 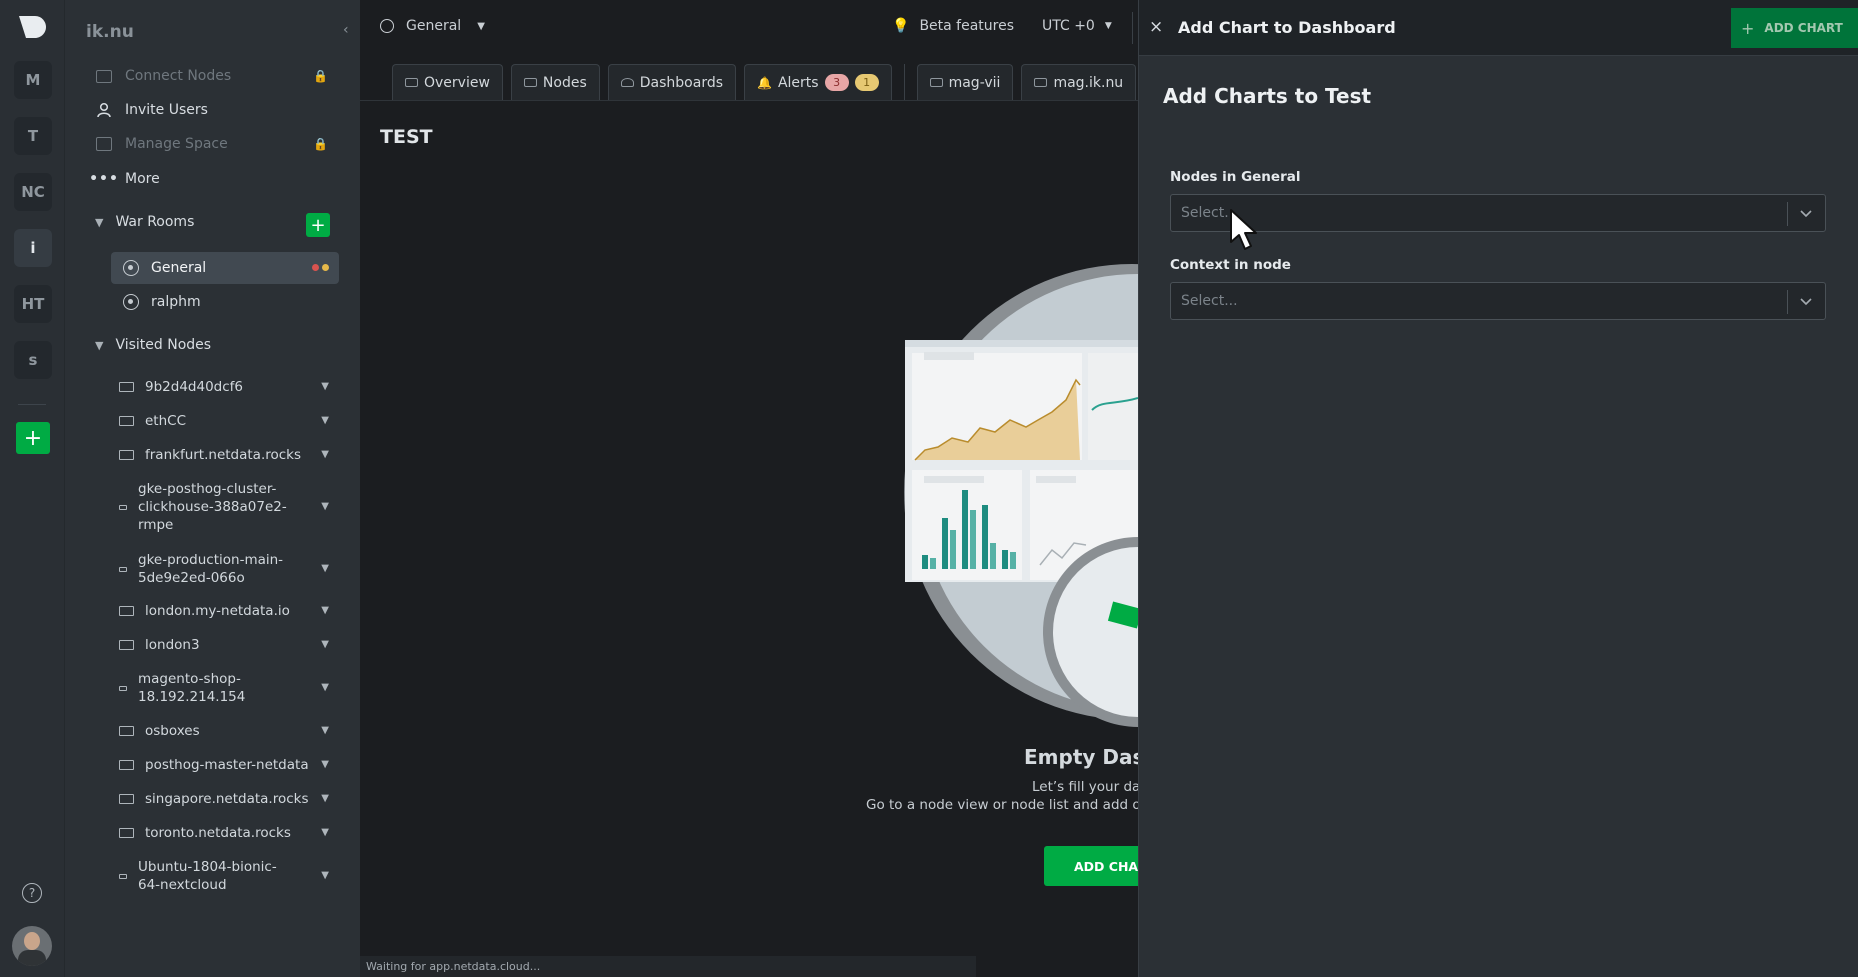 I want to click on lightbulb-icon: 💡, so click(x=901, y=26).